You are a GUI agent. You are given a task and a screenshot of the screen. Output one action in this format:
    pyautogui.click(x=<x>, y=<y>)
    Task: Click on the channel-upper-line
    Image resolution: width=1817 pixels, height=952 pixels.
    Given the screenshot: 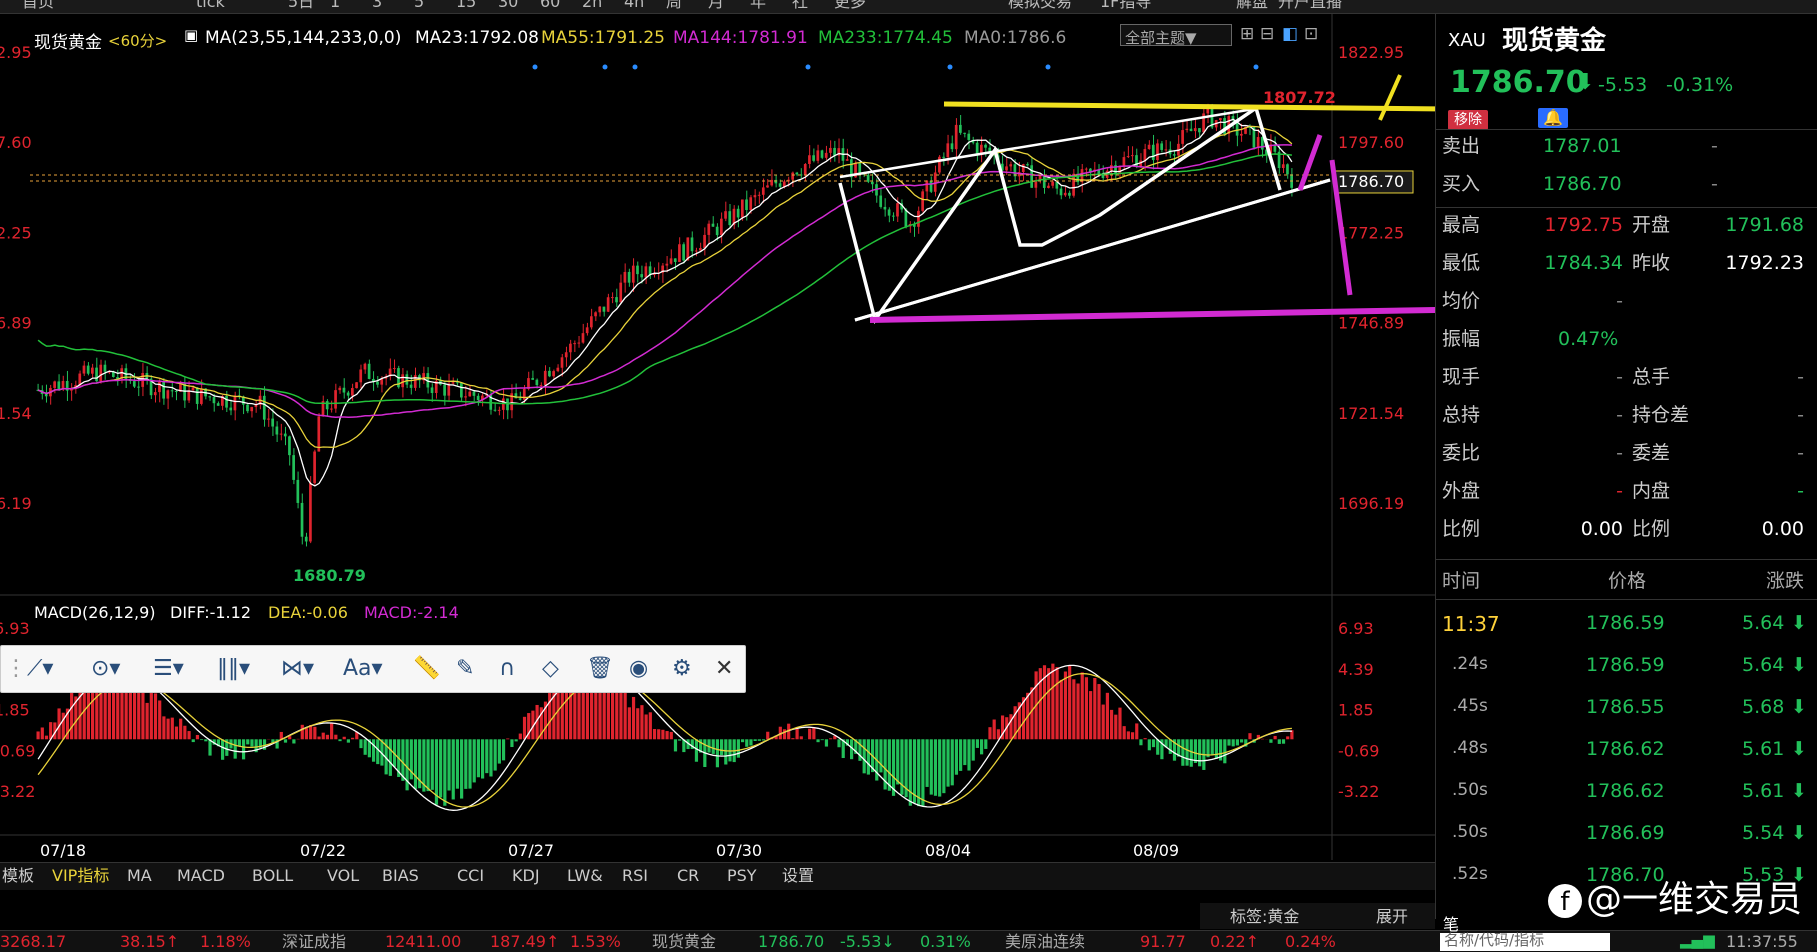 What is the action you would take?
    pyautogui.click(x=1050, y=142)
    